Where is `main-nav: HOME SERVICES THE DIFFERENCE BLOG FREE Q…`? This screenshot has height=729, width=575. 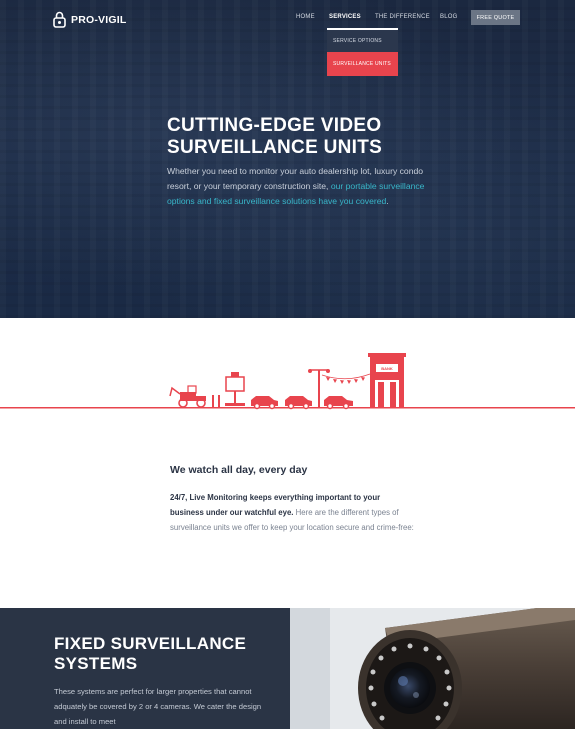 main-nav: HOME SERVICES THE DIFFERENCE BLOG FREE Q… is located at coordinates (287, 18).